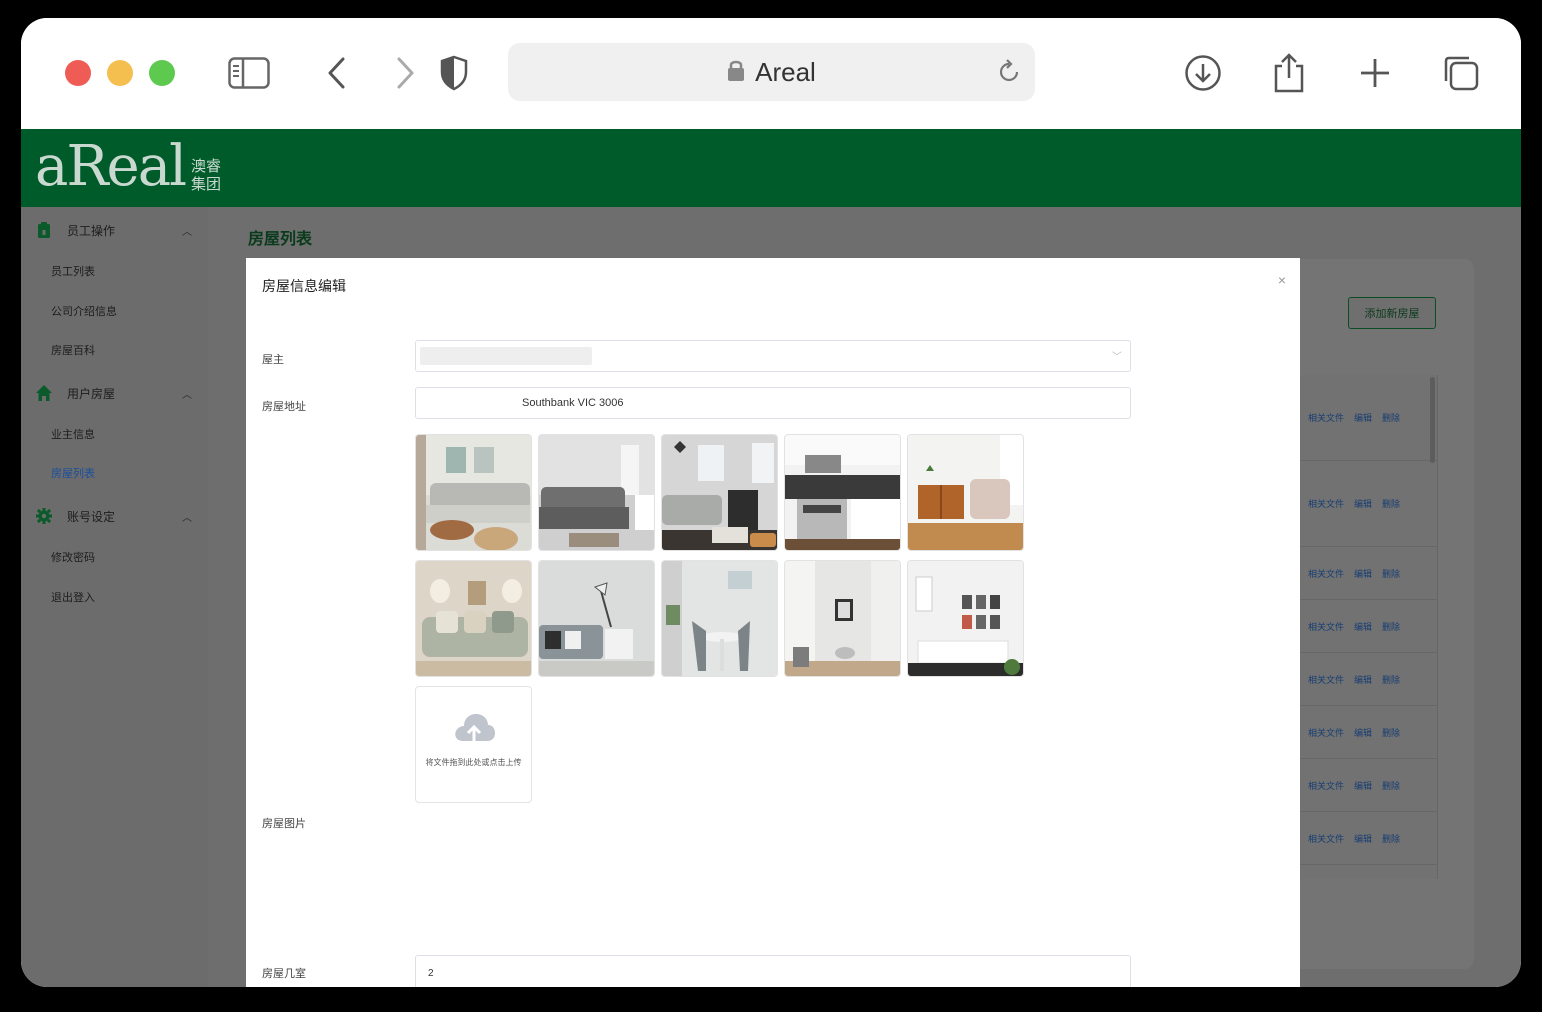  Describe the element at coordinates (573, 403) in the screenshot. I see `address-value: Southbank VIC 3006` at that location.